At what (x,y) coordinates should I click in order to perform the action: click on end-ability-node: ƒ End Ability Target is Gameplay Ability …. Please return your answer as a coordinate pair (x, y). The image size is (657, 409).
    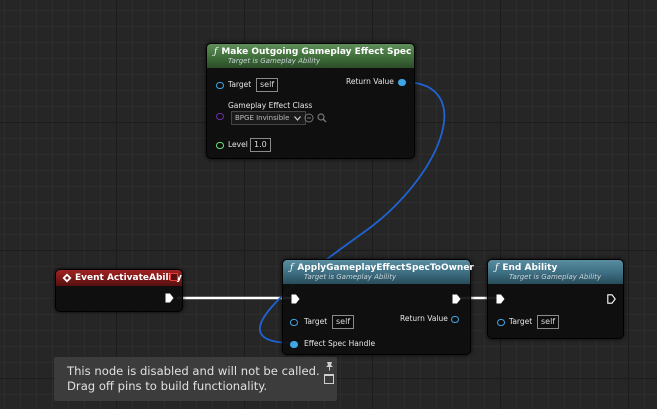
    Looking at the image, I should click on (555, 299).